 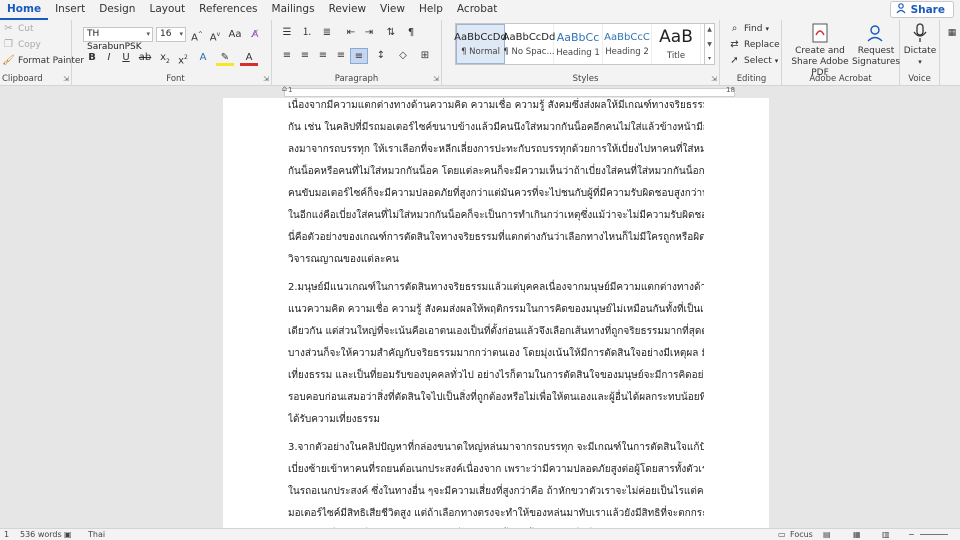 What do you see at coordinates (307, 33) in the screenshot?
I see `numbering-icon: ⒈` at bounding box center [307, 33].